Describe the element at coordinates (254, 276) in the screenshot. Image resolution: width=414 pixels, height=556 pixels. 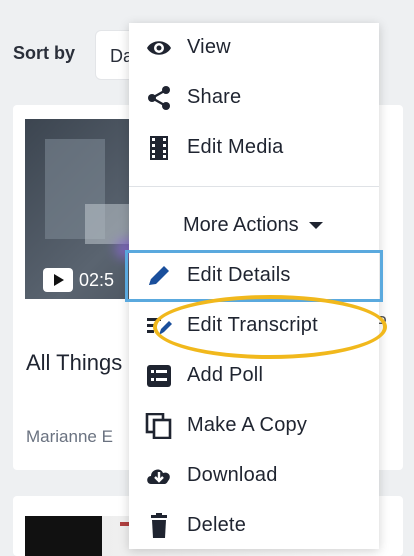
I see `highlight-box` at that location.